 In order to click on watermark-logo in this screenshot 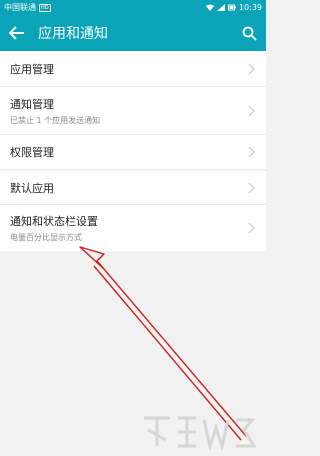, I will do `click(200, 433)`.